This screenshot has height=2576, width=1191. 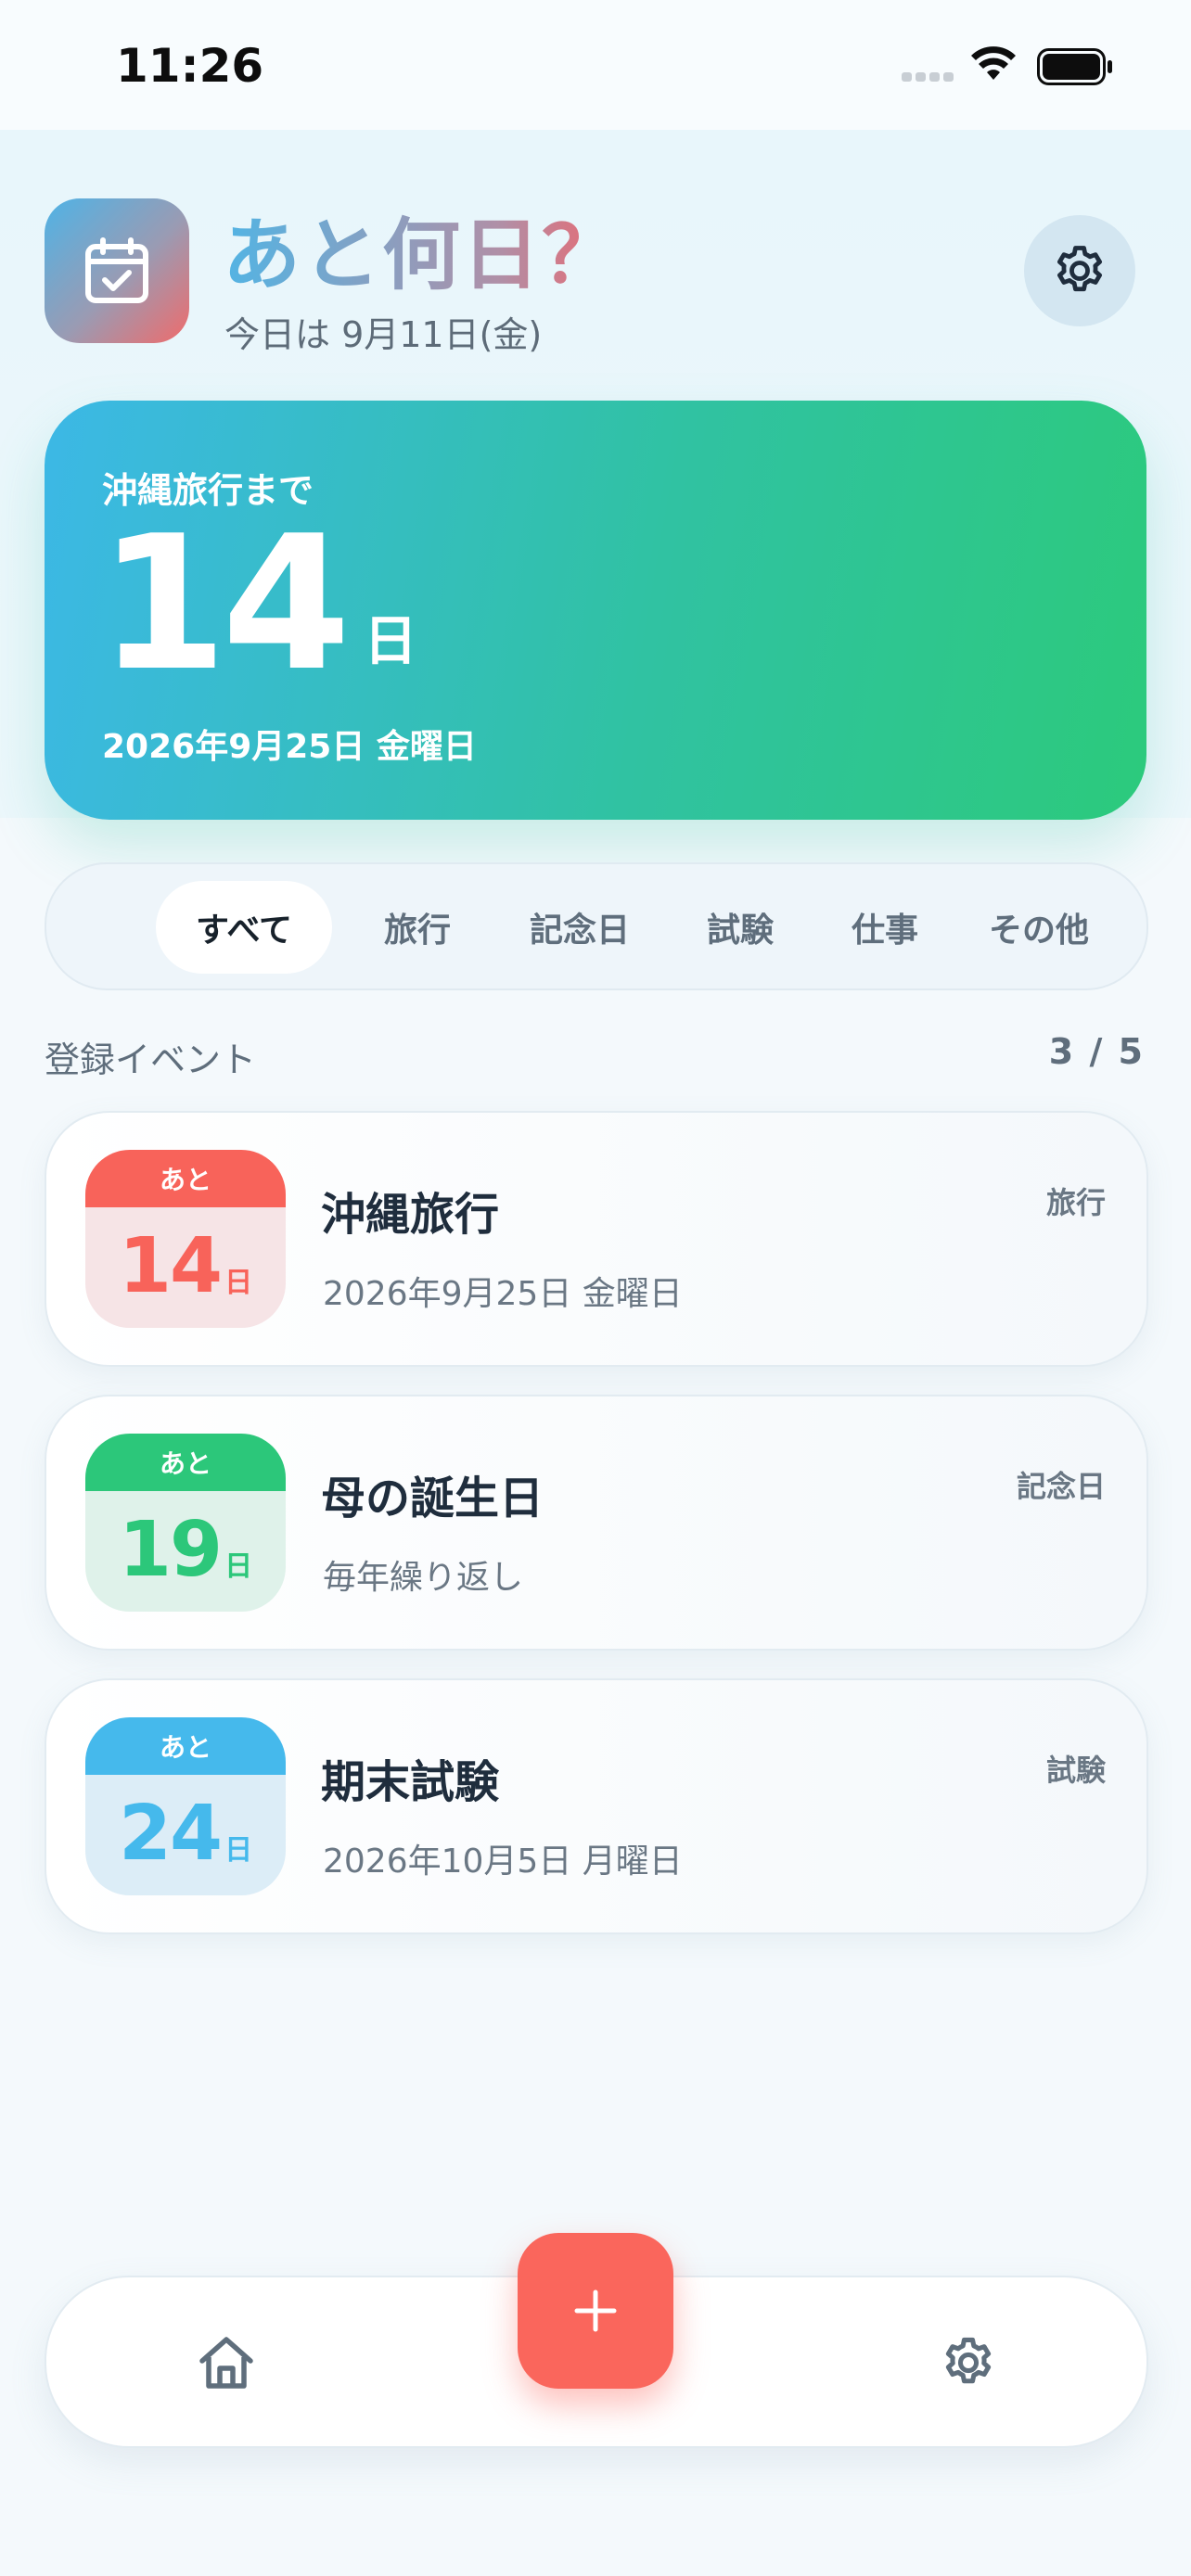 I want to click on badge-count: 24 日, so click(x=185, y=1835).